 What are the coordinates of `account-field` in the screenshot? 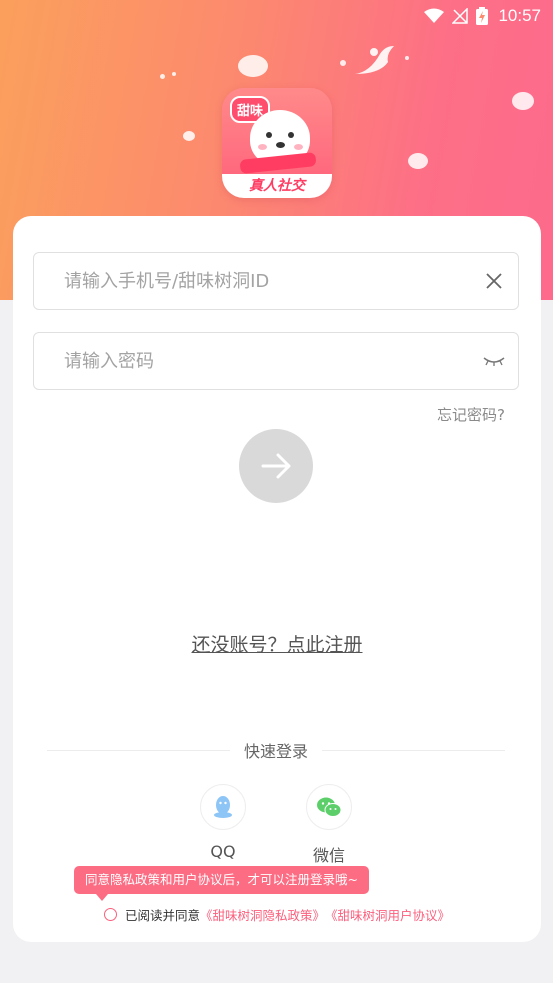 It's located at (276, 281).